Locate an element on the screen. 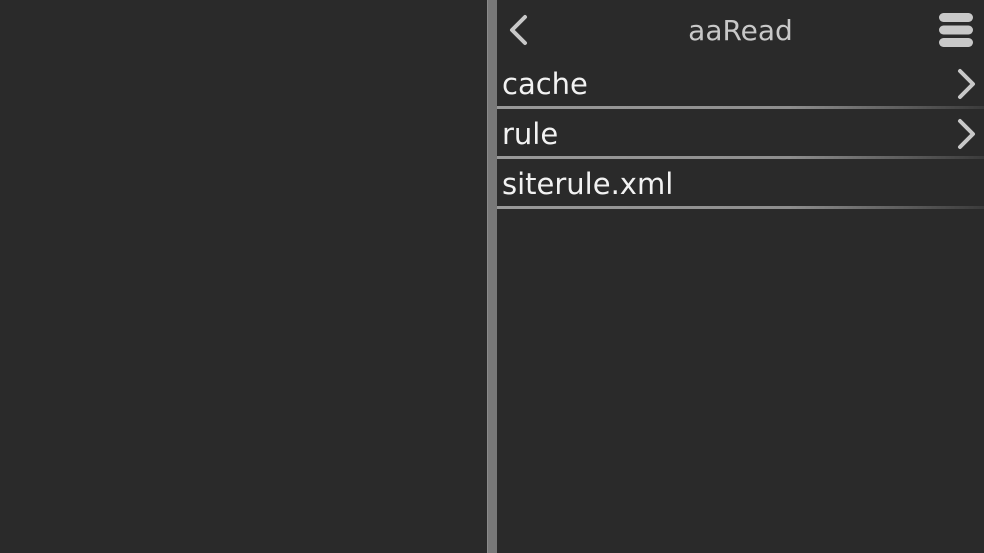 The height and width of the screenshot is (553, 984). file-item-label: siterule.xml is located at coordinates (588, 184).